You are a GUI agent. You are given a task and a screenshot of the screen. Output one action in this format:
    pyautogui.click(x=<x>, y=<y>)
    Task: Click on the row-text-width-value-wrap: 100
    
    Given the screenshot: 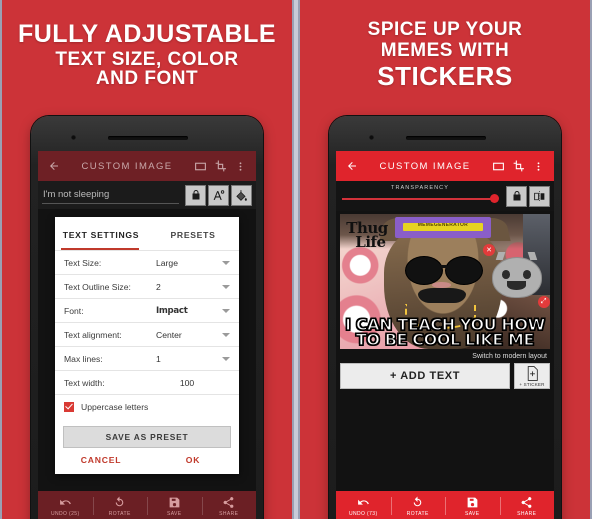 What is the action you would take?
    pyautogui.click(x=187, y=383)
    